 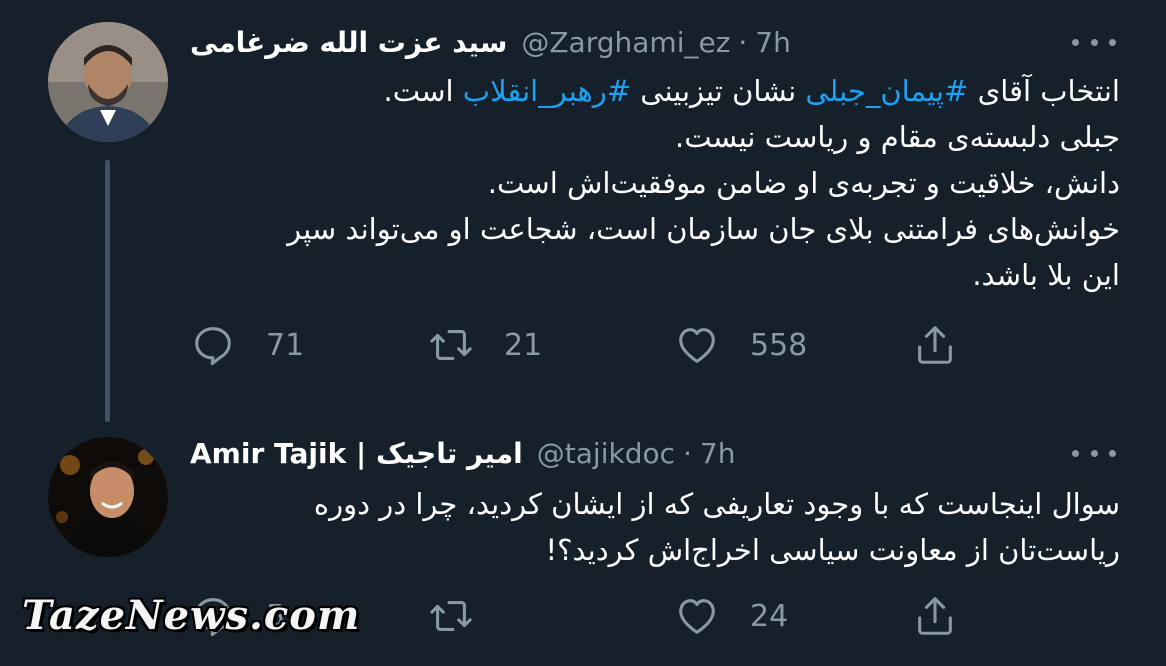 I want to click on display-name: Amir Tajik | امیر تاجیک, so click(x=356, y=453).